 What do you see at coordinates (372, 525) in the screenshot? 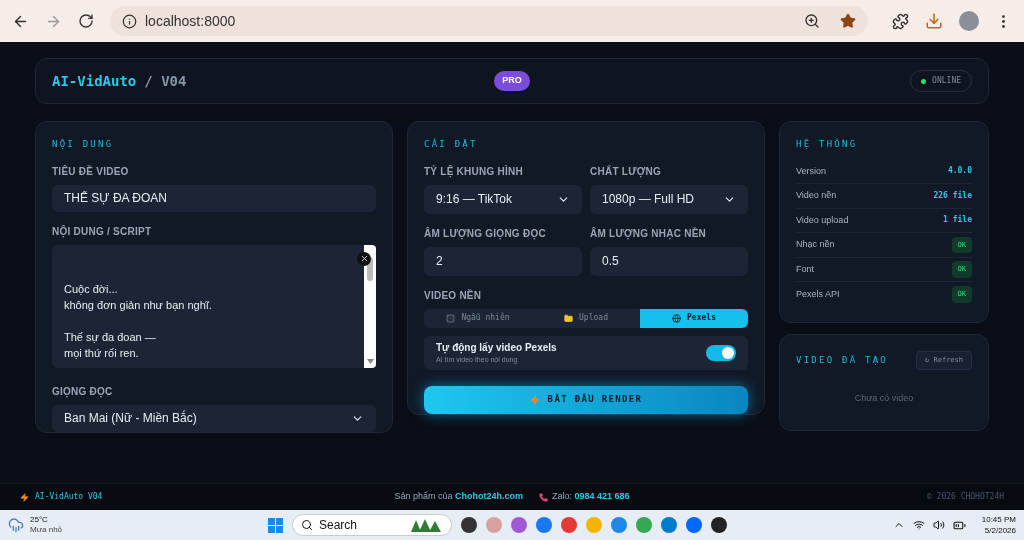
I see `taskbar-search: Search` at bounding box center [372, 525].